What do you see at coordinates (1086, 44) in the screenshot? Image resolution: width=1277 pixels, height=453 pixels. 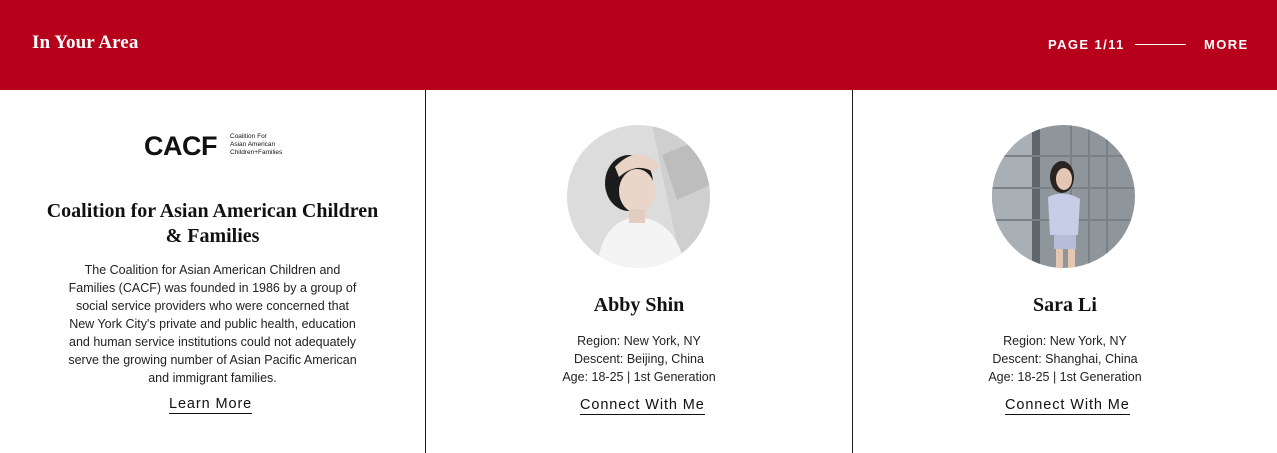 I see `page-indicator: PAGE 1/11` at bounding box center [1086, 44].